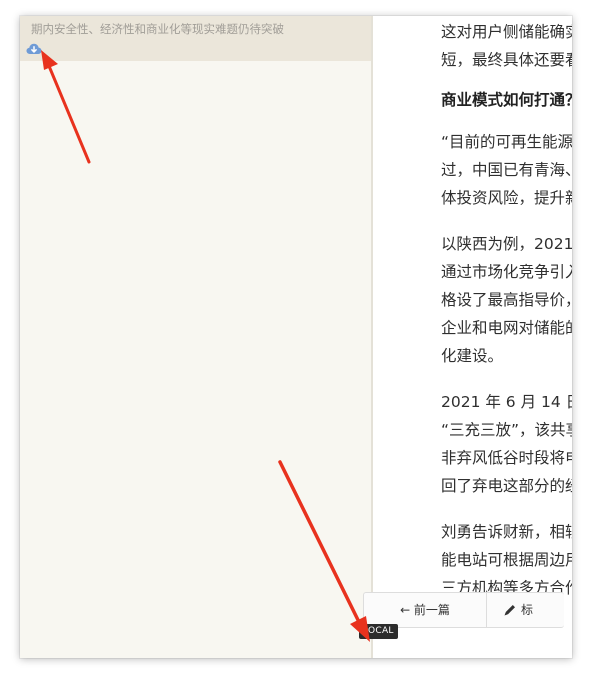 The height and width of the screenshot is (676, 590). I want to click on mark-button: 标, so click(527, 610).